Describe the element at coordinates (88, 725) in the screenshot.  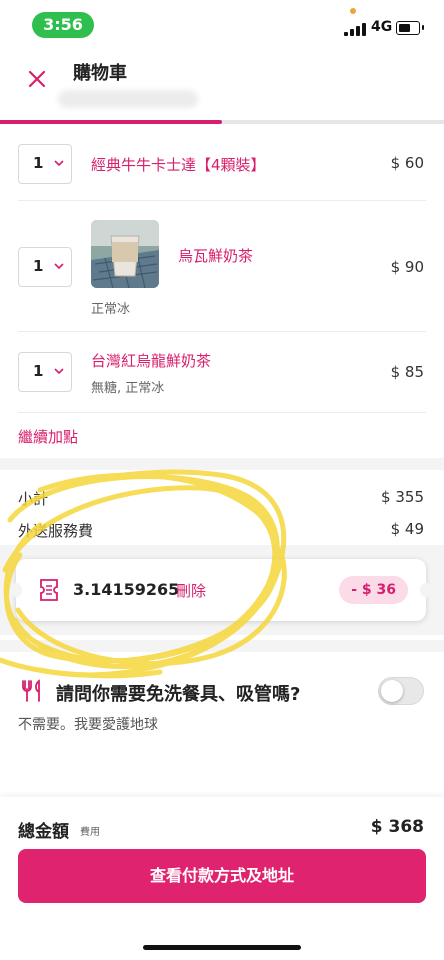
I see `cutlery-note: 不需要。我要愛護地球` at that location.